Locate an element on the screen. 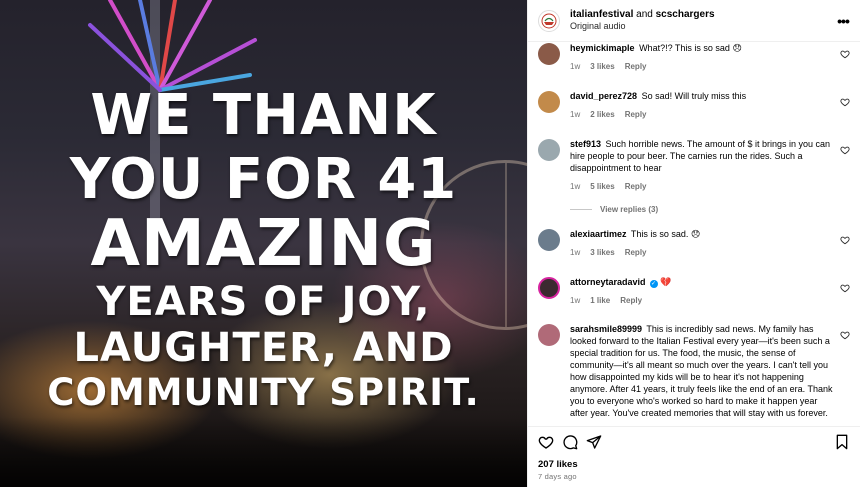 The height and width of the screenshot is (487, 860). headline-line-1: WE THANK is located at coordinates (263, 115).